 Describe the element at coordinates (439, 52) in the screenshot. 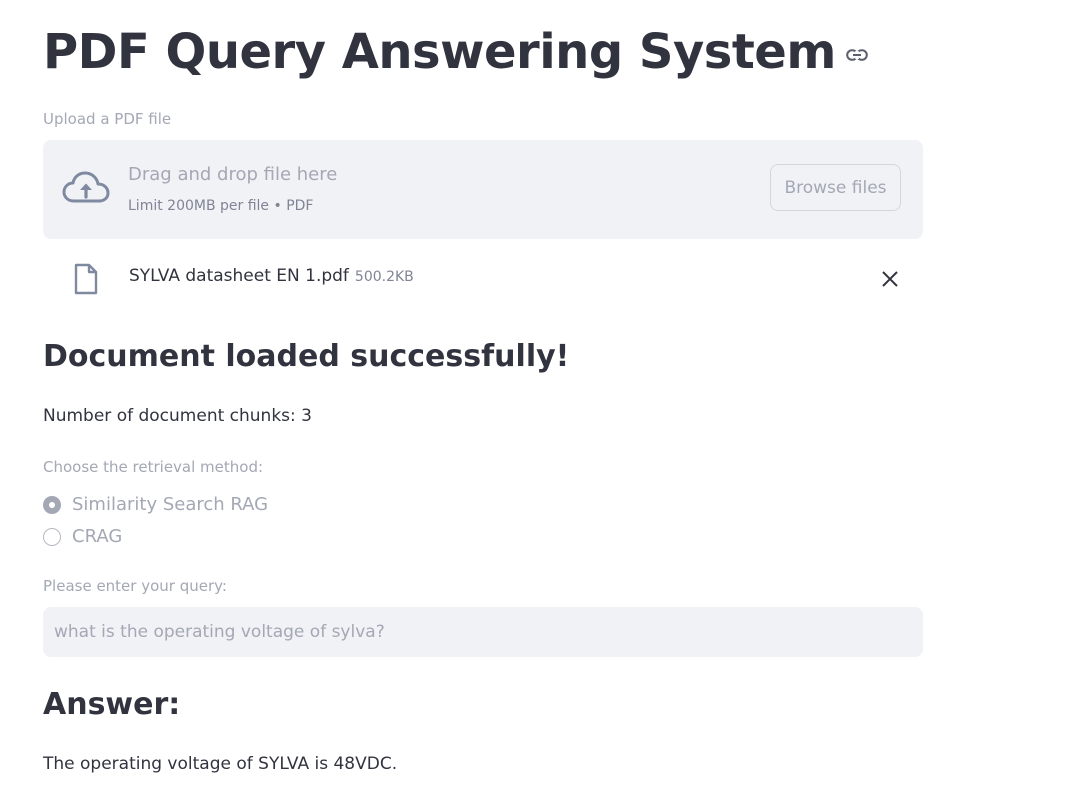

I see `page-title: PDF Query Answering System` at that location.